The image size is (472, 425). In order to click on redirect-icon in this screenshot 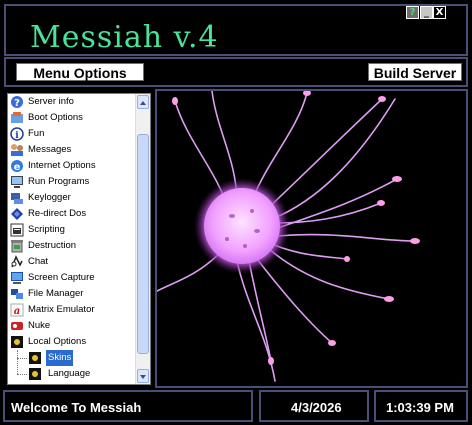, I will do `click(17, 214)`.